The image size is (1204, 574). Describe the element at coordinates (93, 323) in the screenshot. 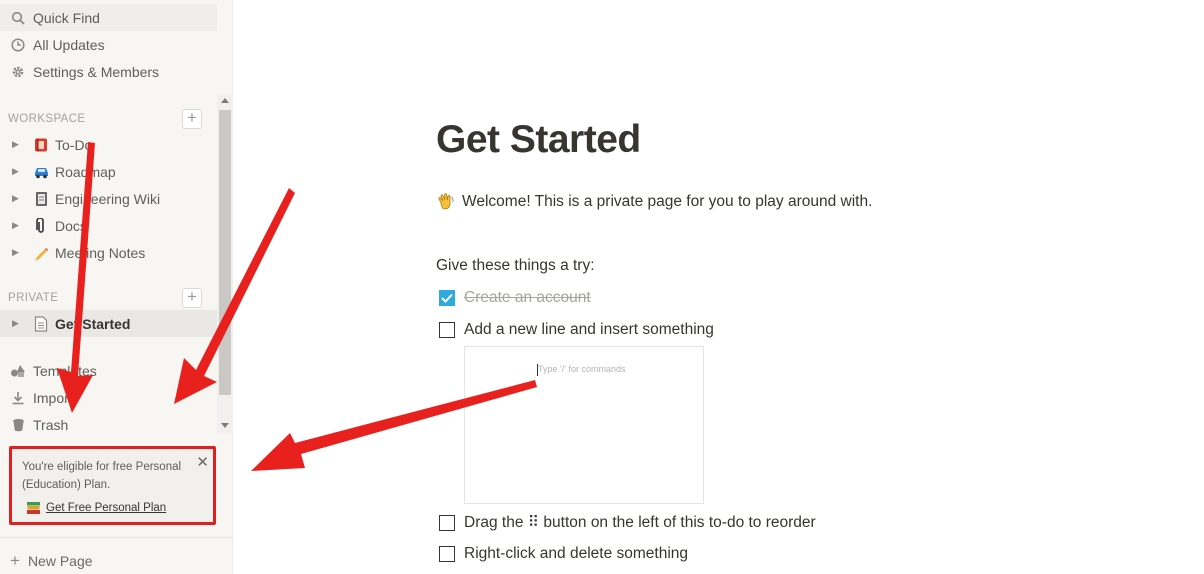

I see `sidebar-page-label: Get Started` at that location.